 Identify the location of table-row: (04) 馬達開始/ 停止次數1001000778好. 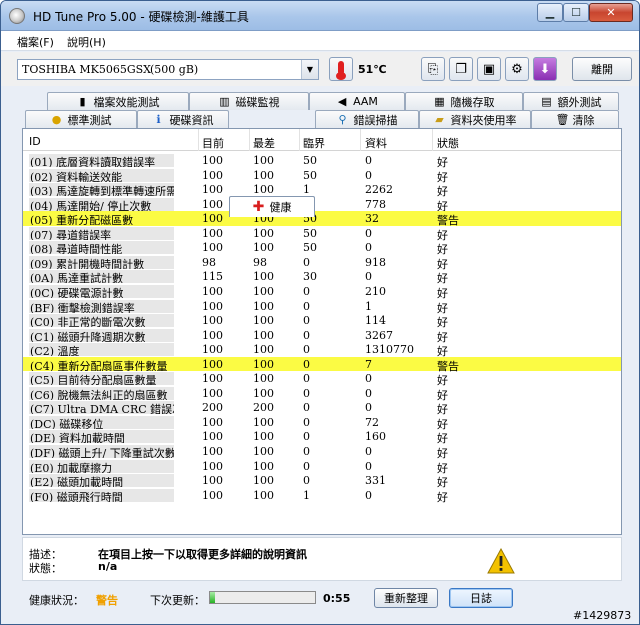
(322, 205).